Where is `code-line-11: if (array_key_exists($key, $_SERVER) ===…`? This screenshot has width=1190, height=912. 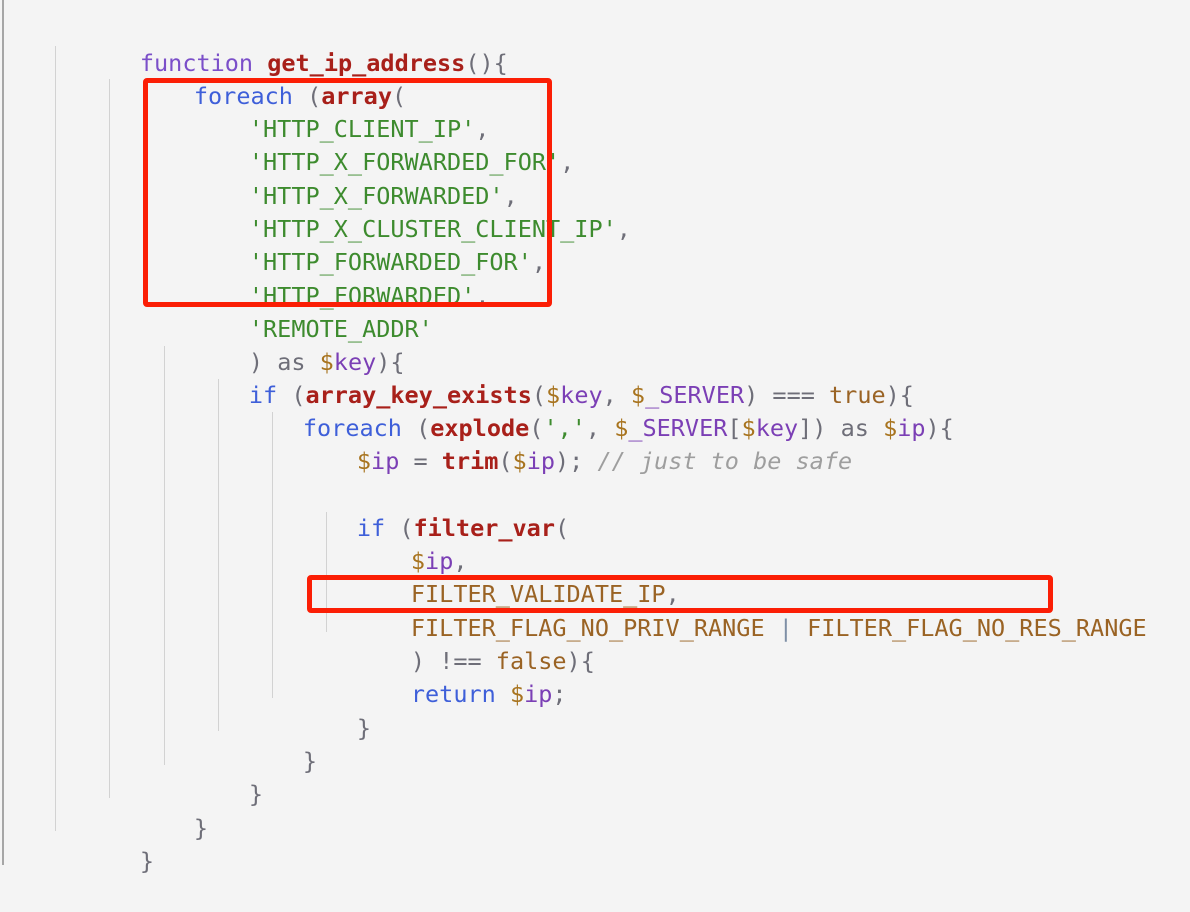 code-line-11: if (array_key_exists($key, $_SERVER) ===… is located at coordinates (539, 377).